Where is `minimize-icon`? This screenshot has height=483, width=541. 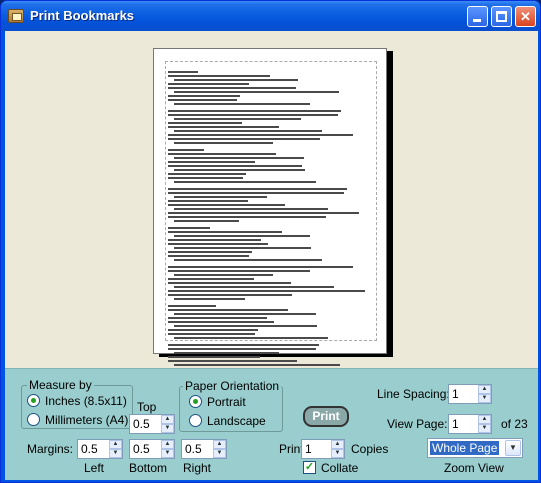 minimize-icon is located at coordinates (477, 20).